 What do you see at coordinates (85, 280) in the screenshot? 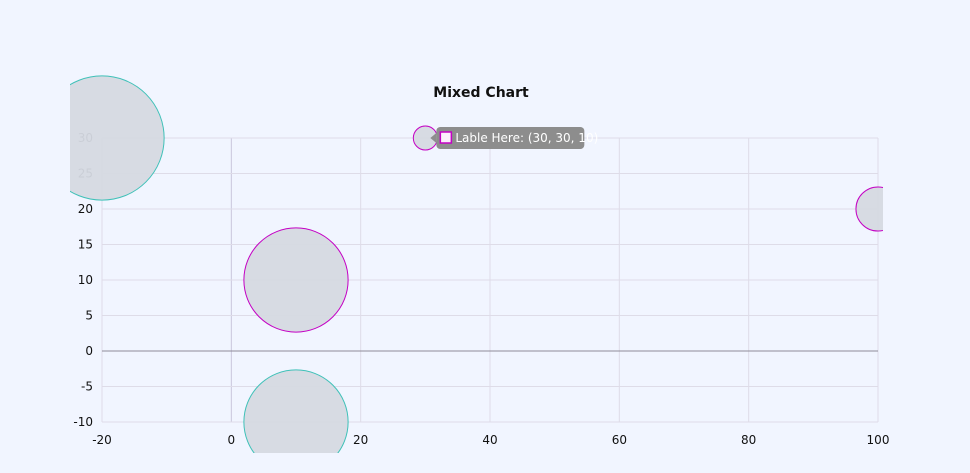
I see `y-tick-label: 10` at bounding box center [85, 280].